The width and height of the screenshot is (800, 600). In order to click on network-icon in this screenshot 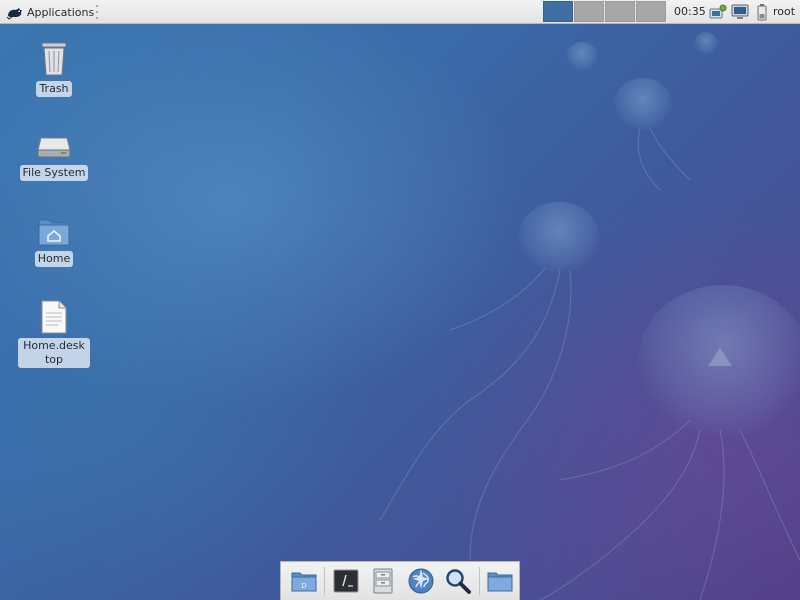, I will do `click(718, 12)`.